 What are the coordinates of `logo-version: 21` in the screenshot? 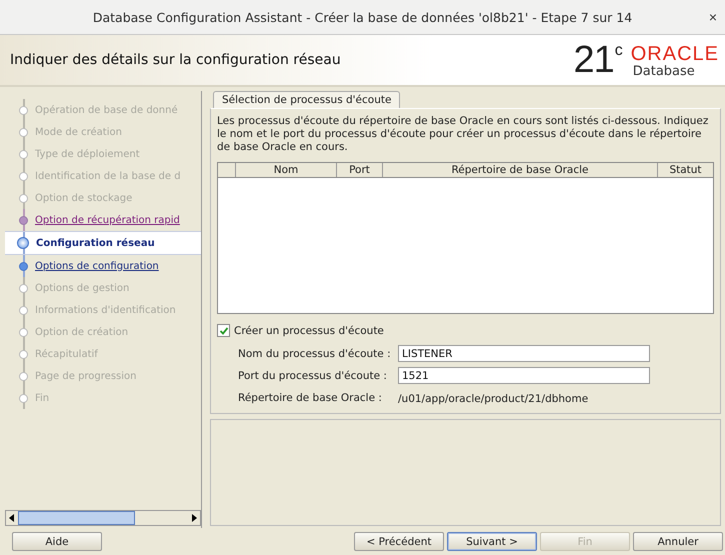 It's located at (593, 60).